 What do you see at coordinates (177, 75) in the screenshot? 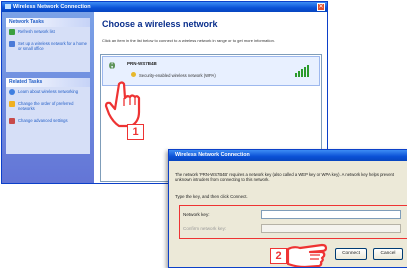
I see `network-security: Security-enabled wireless network (WPA)` at bounding box center [177, 75].